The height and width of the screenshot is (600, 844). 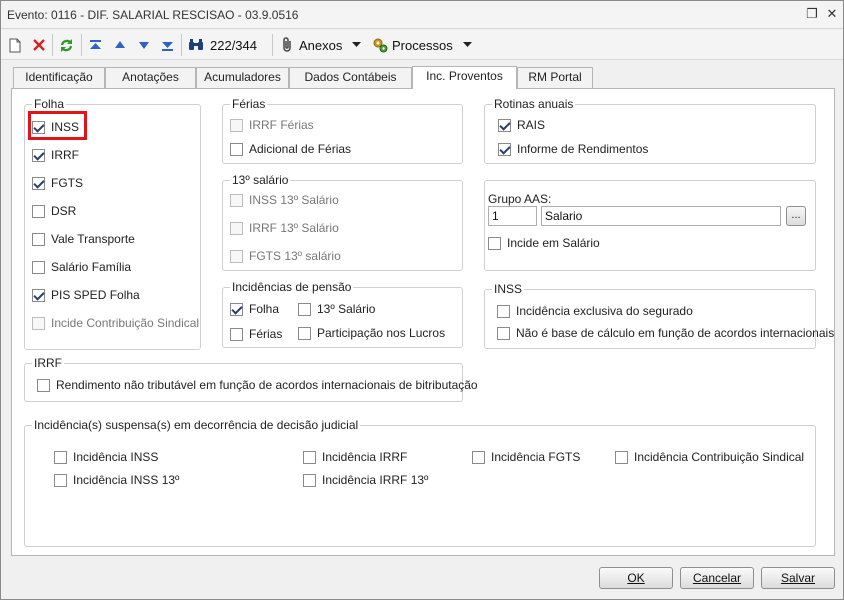 I want to click on close-button: ✕, so click(x=832, y=14).